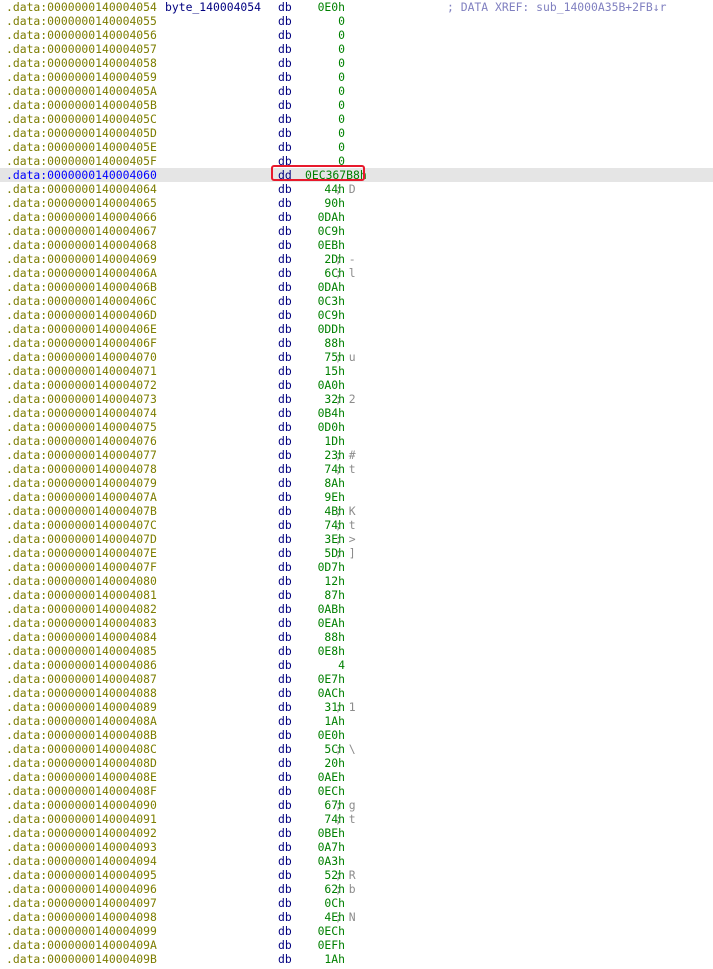  I want to click on listing-line: .data:0000000140004093 db 0A7h, so click(356, 847).